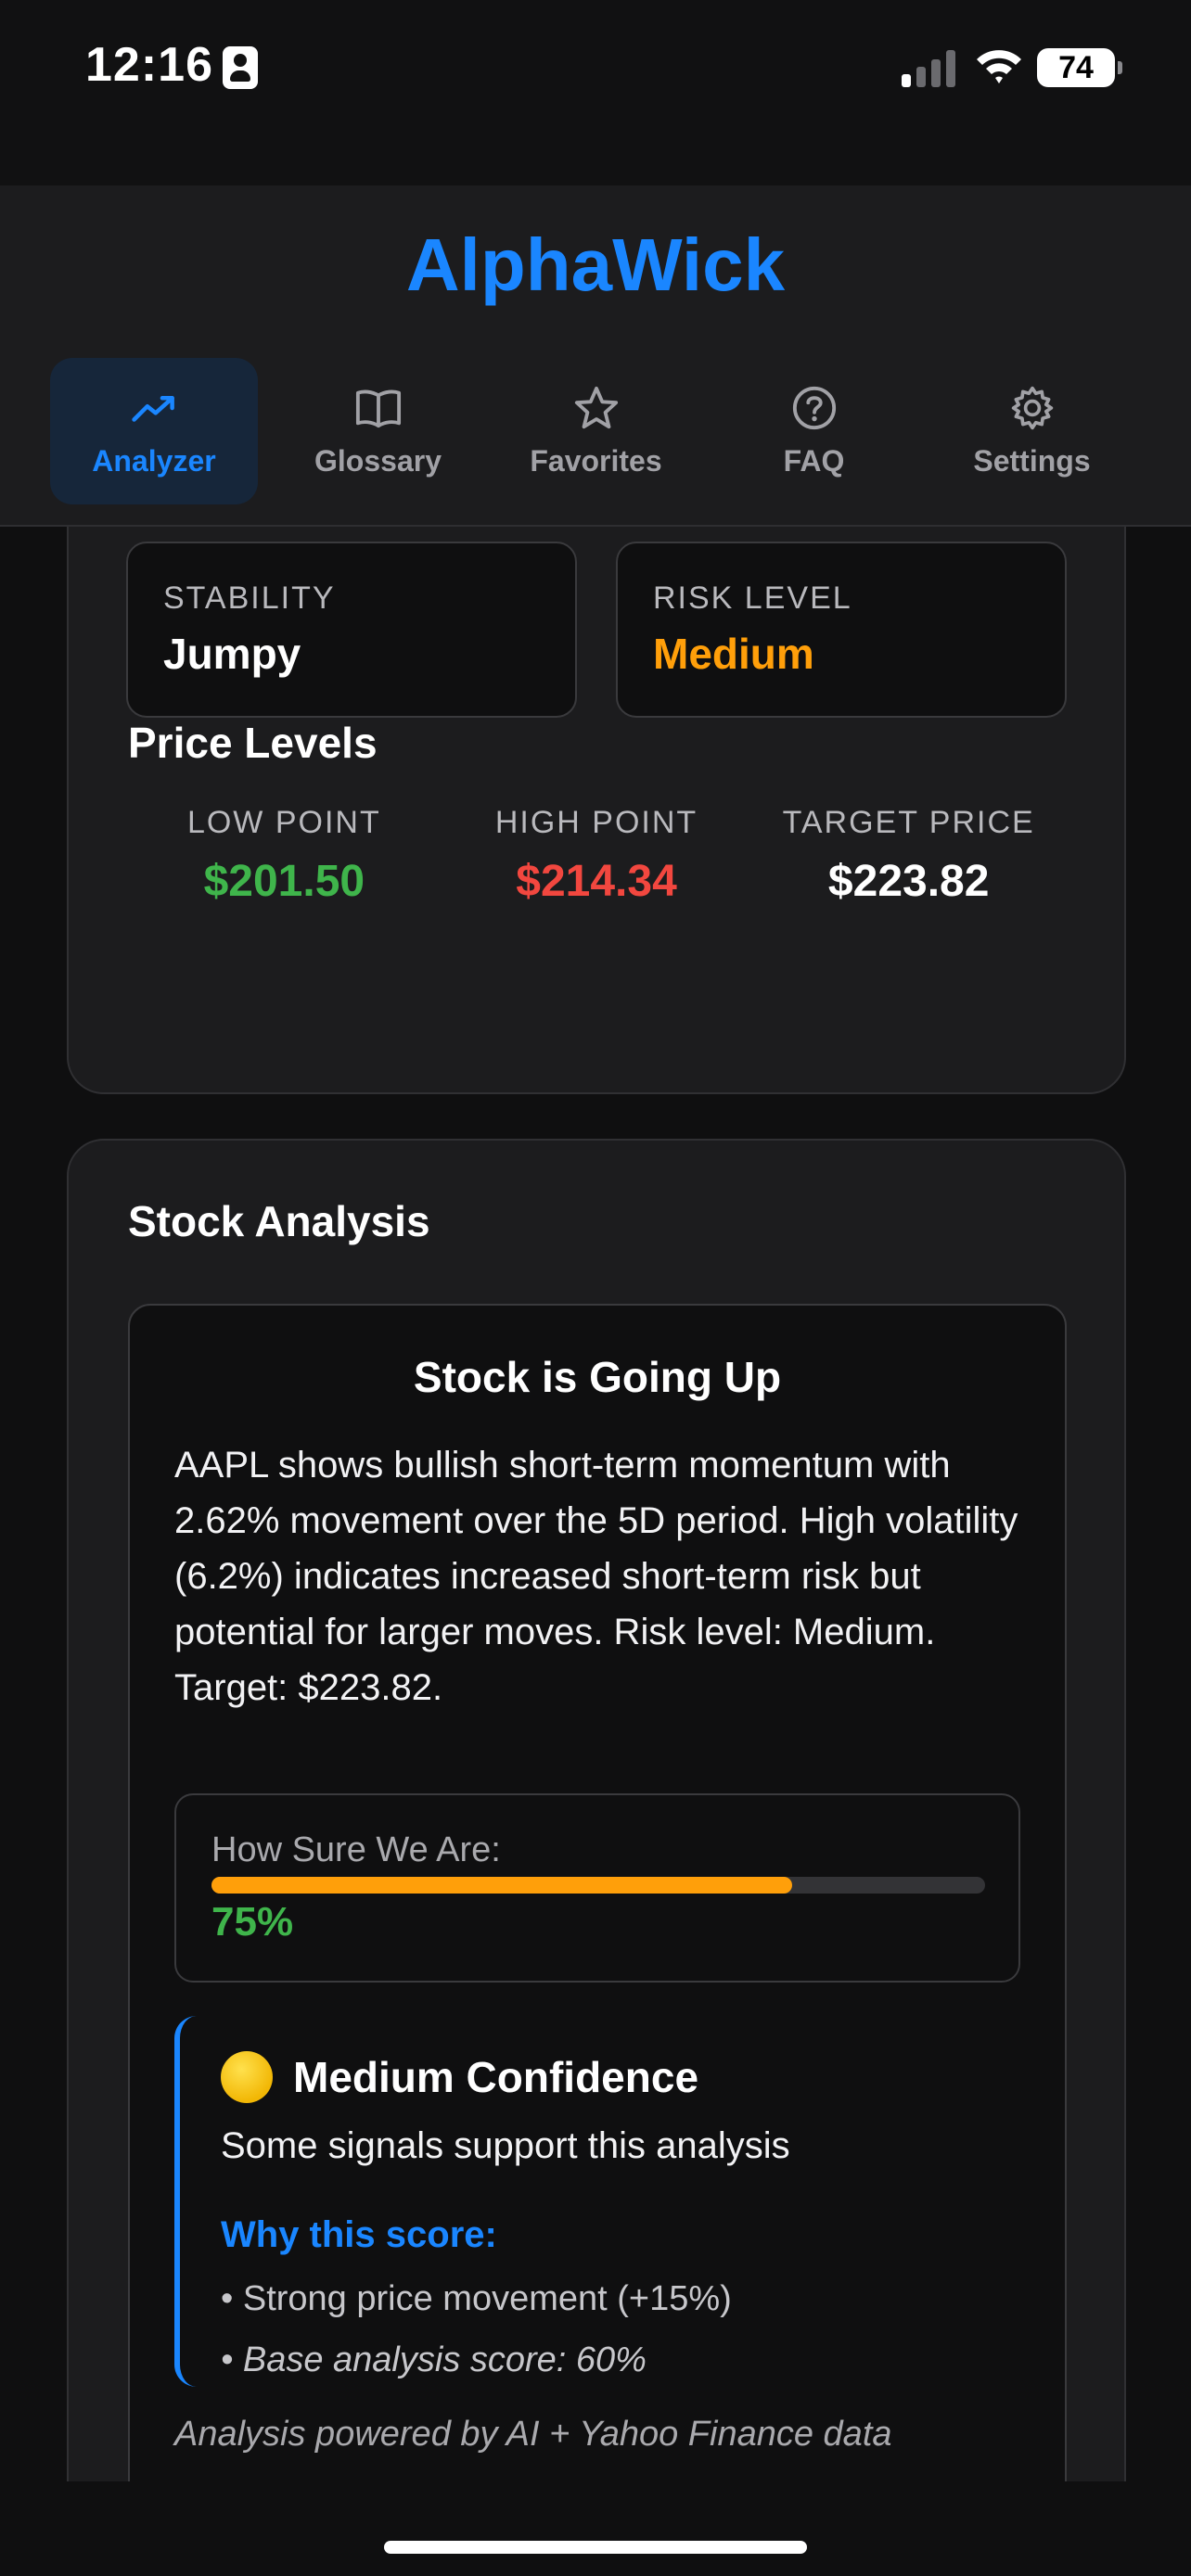 This screenshot has height=2576, width=1191. Describe the element at coordinates (356, 1849) in the screenshot. I see `confidence-label: How Sure We Are:` at that location.